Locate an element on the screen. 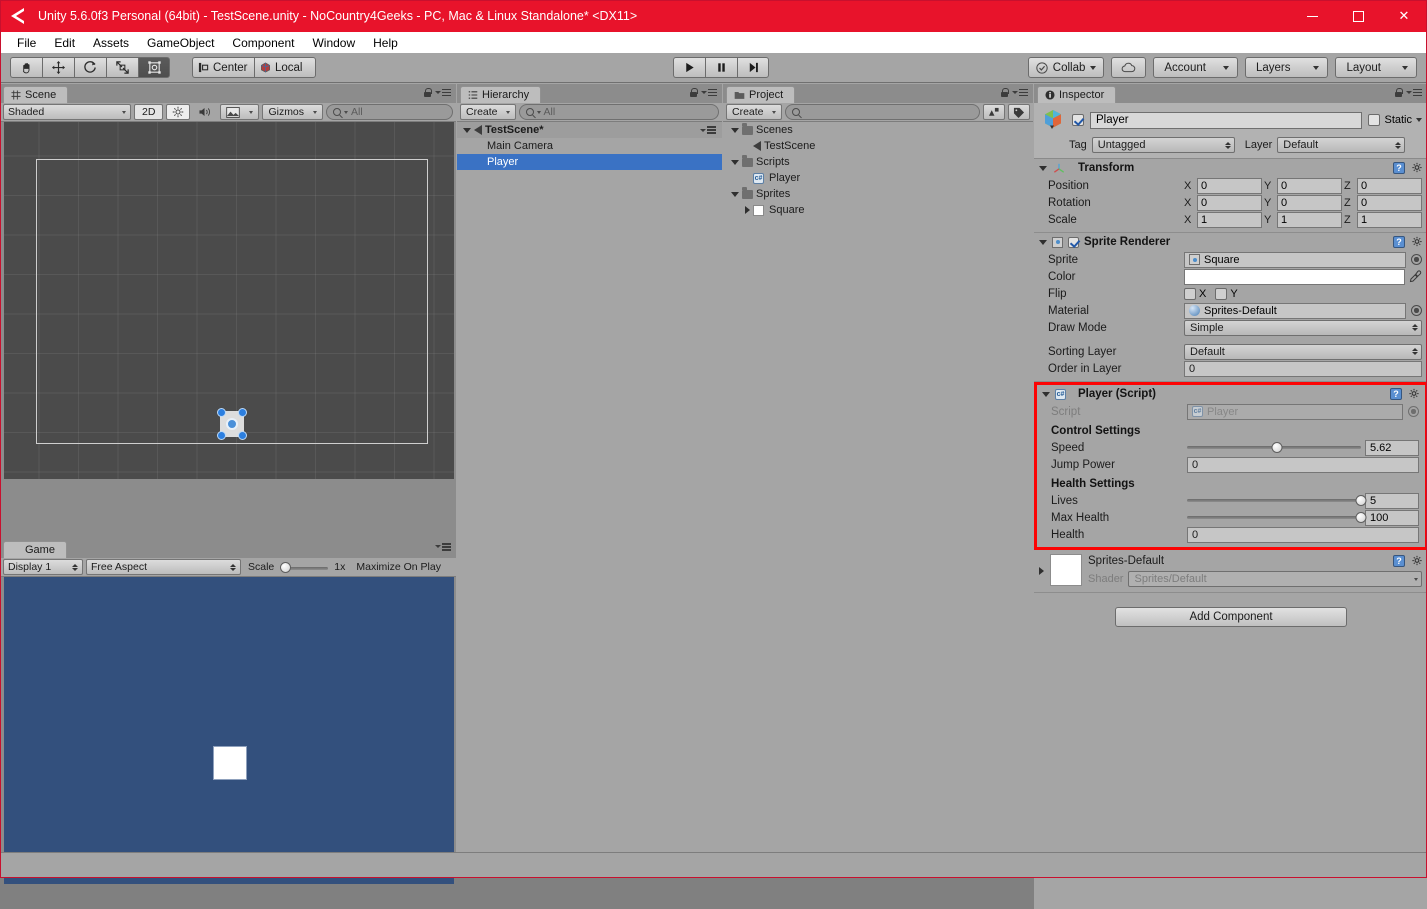  maximize-on-play-button: Maximize On Play is located at coordinates (398, 567).